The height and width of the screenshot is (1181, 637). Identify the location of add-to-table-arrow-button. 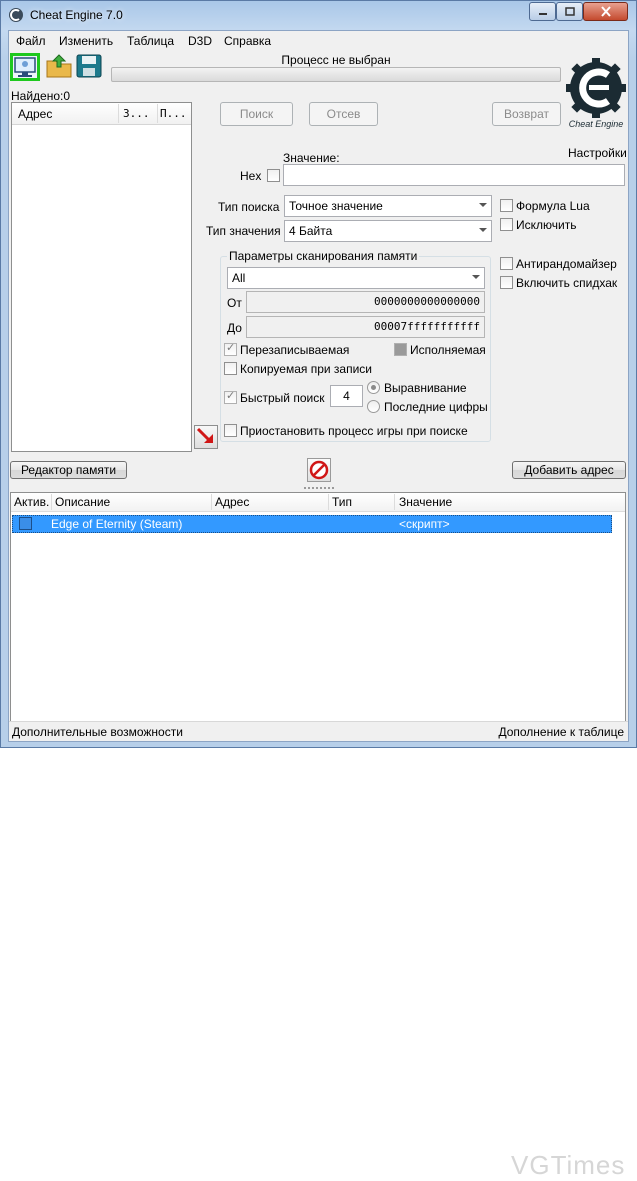
(206, 437).